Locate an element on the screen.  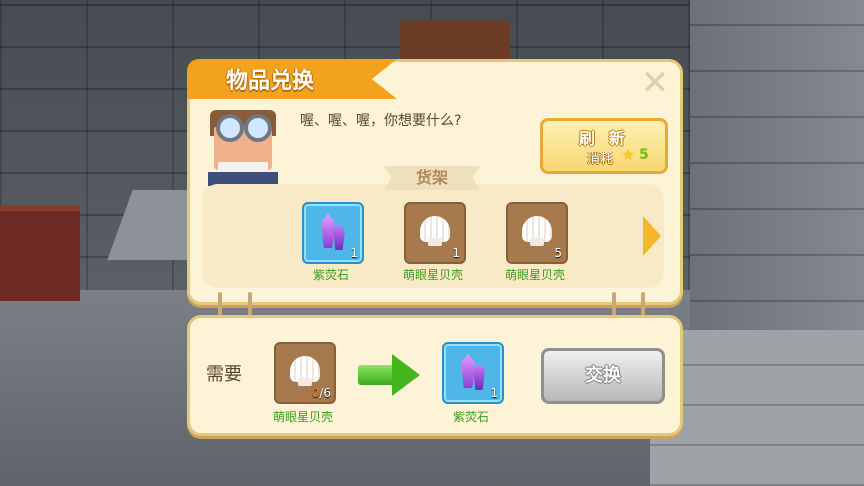
shelf-item-slot: 5 is located at coordinates (537, 233).